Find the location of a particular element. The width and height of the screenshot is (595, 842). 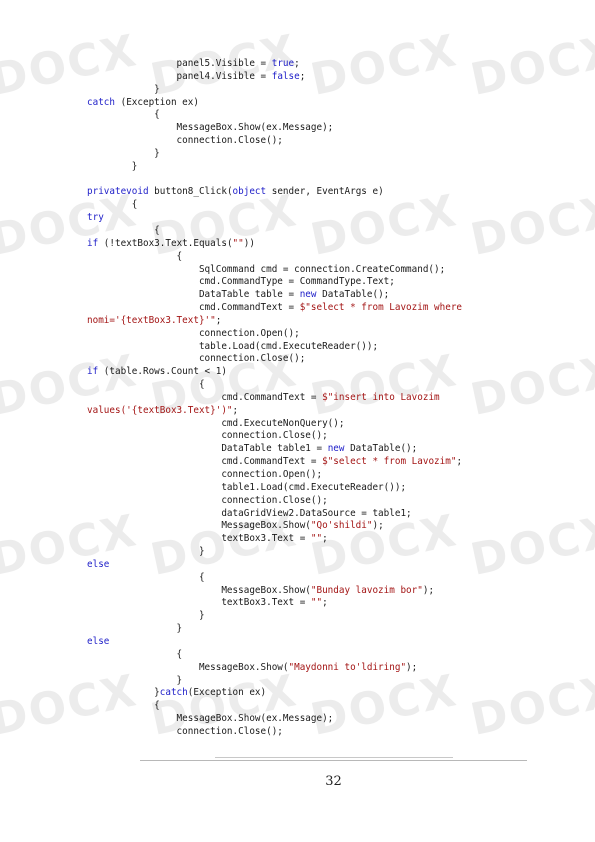

code-string: "Maydonni to'ldiring" is located at coordinates (347, 667).